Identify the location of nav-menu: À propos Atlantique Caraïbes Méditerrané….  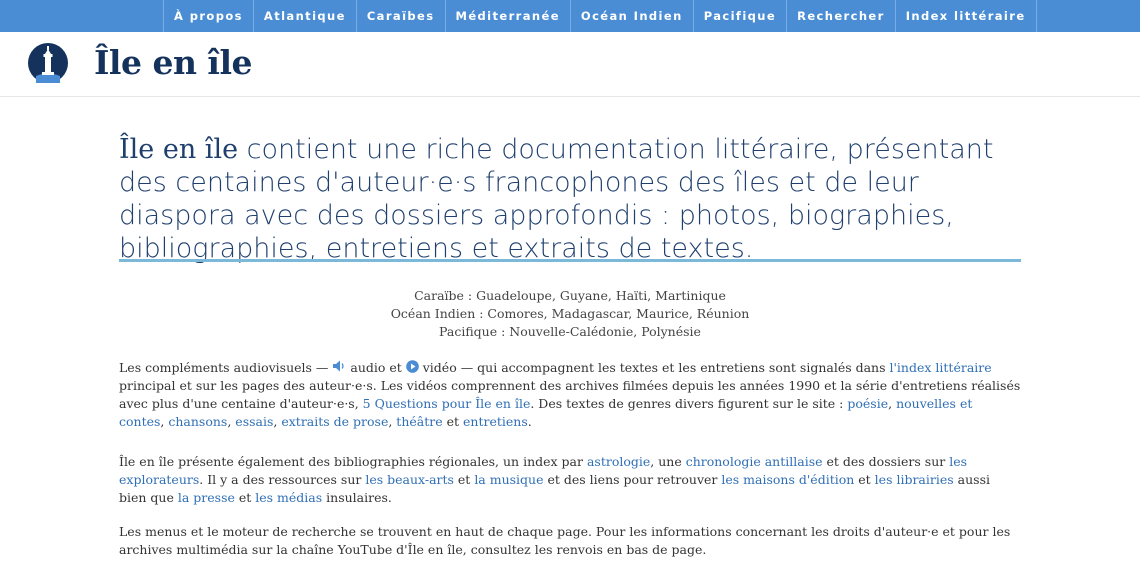
(600, 16).